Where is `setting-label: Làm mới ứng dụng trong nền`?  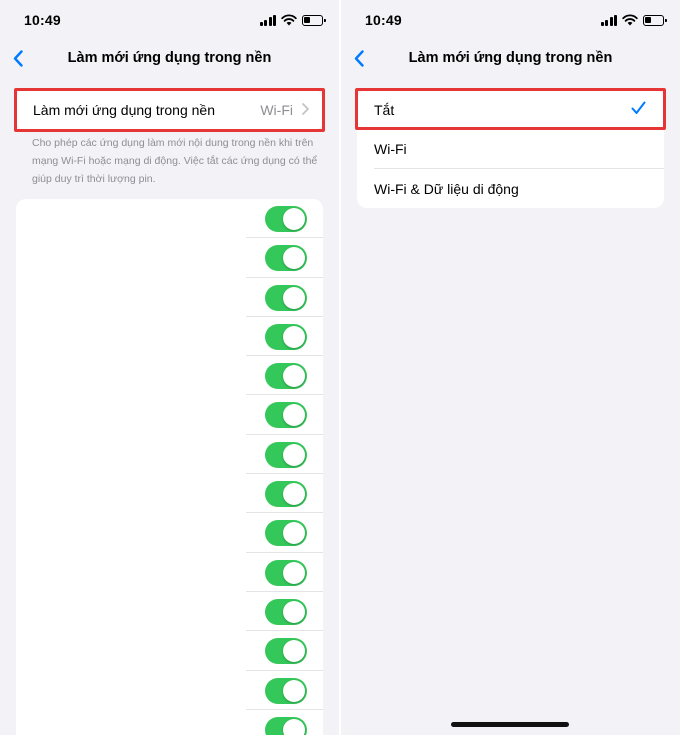 setting-label: Làm mới ứng dụng trong nền is located at coordinates (124, 110).